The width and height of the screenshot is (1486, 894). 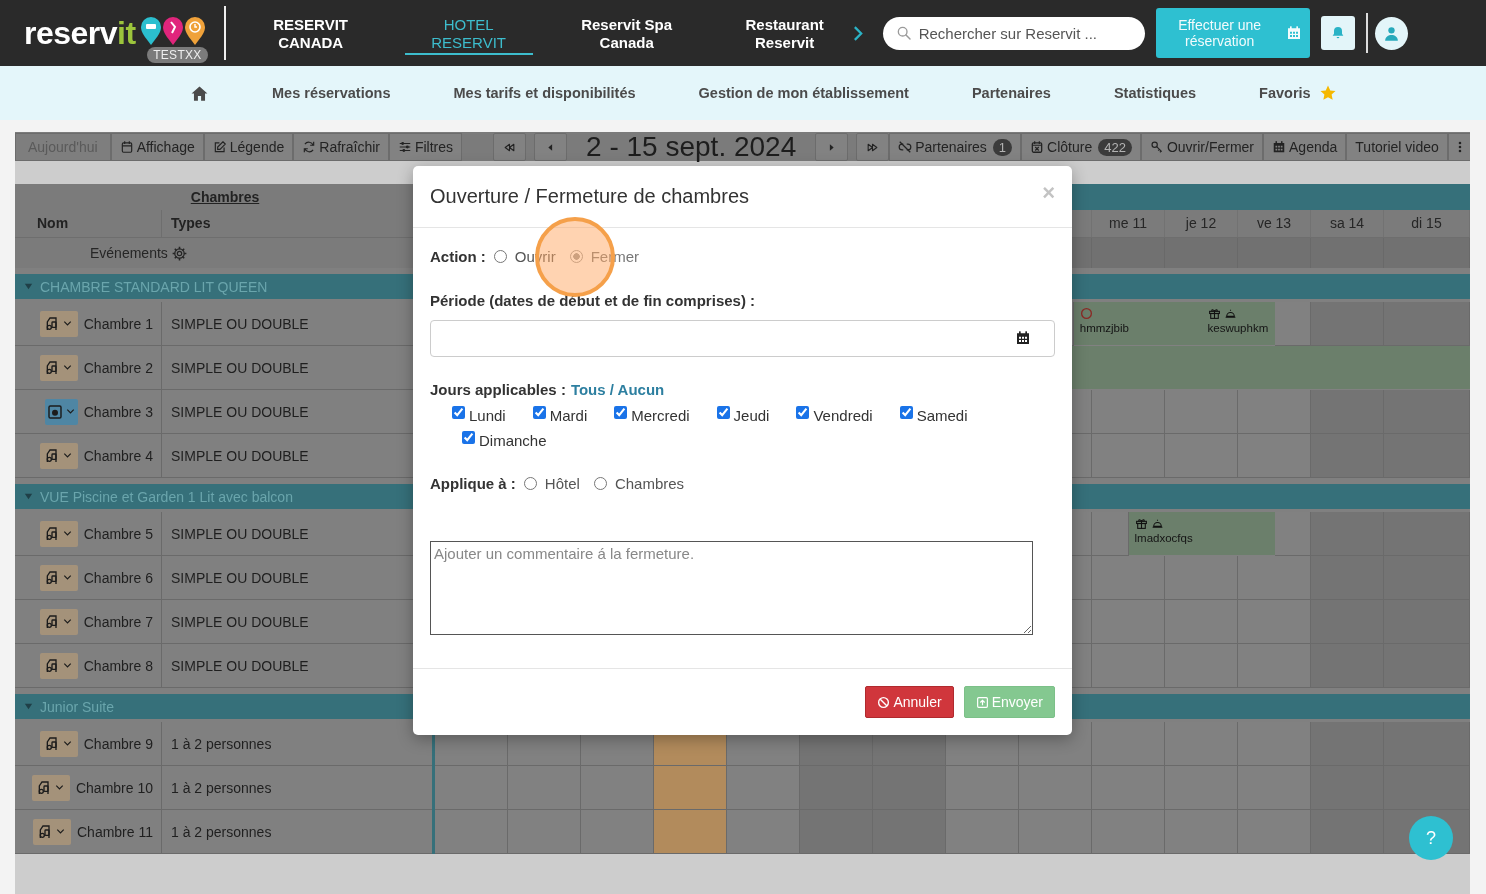 What do you see at coordinates (562, 483) in the screenshot?
I see `radio-label: Hôtel` at bounding box center [562, 483].